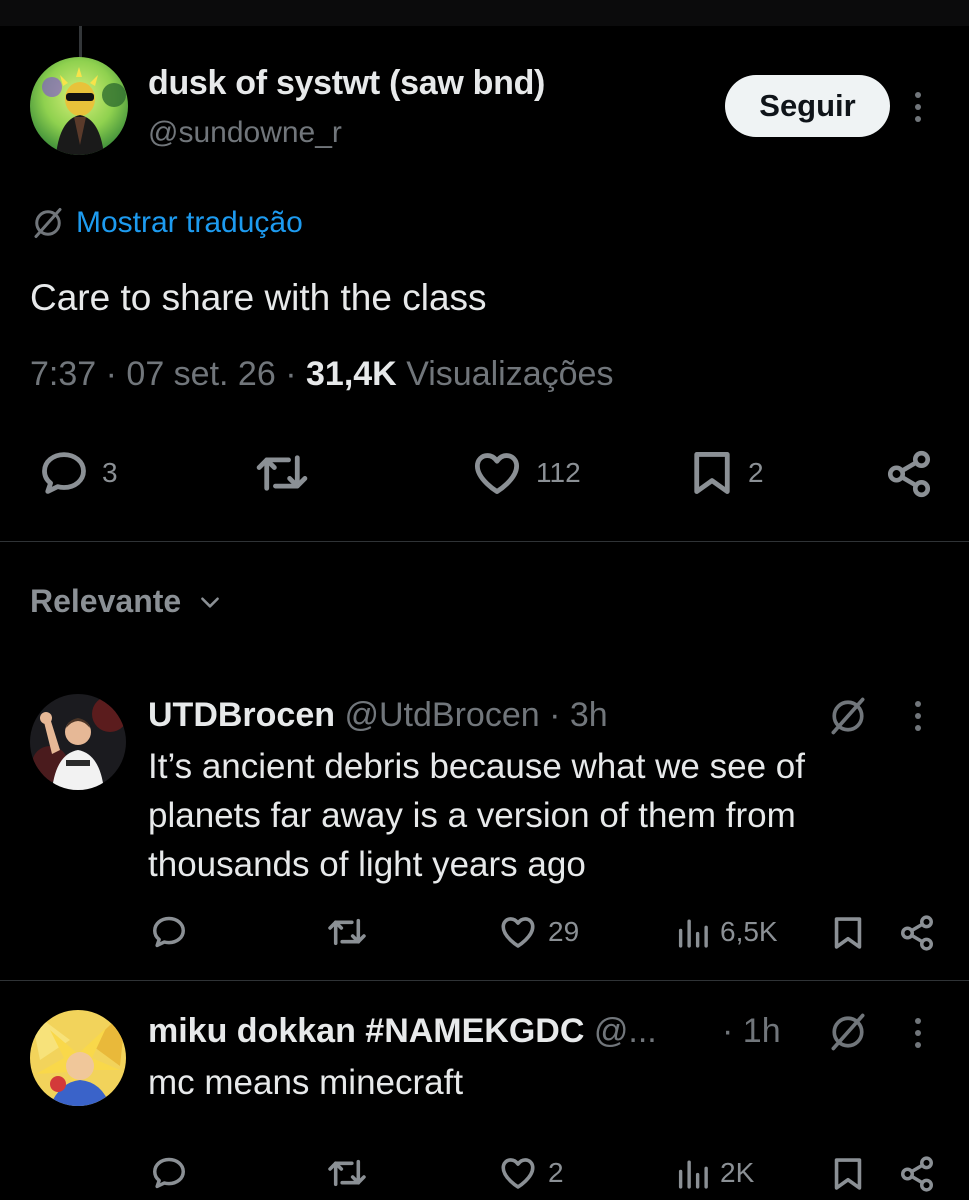 The image size is (969, 1200). What do you see at coordinates (918, 107) in the screenshot?
I see `more-options-icon` at bounding box center [918, 107].